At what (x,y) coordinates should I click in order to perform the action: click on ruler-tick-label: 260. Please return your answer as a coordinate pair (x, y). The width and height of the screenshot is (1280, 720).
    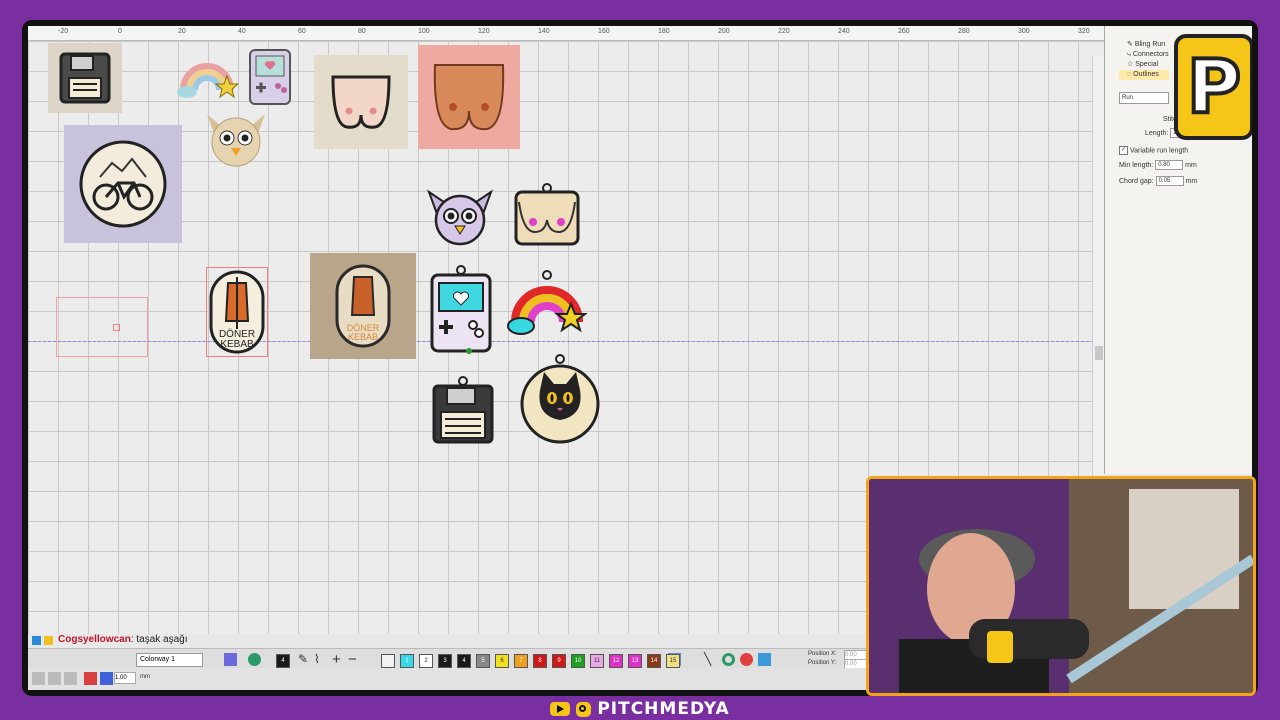
    Looking at the image, I should click on (904, 31).